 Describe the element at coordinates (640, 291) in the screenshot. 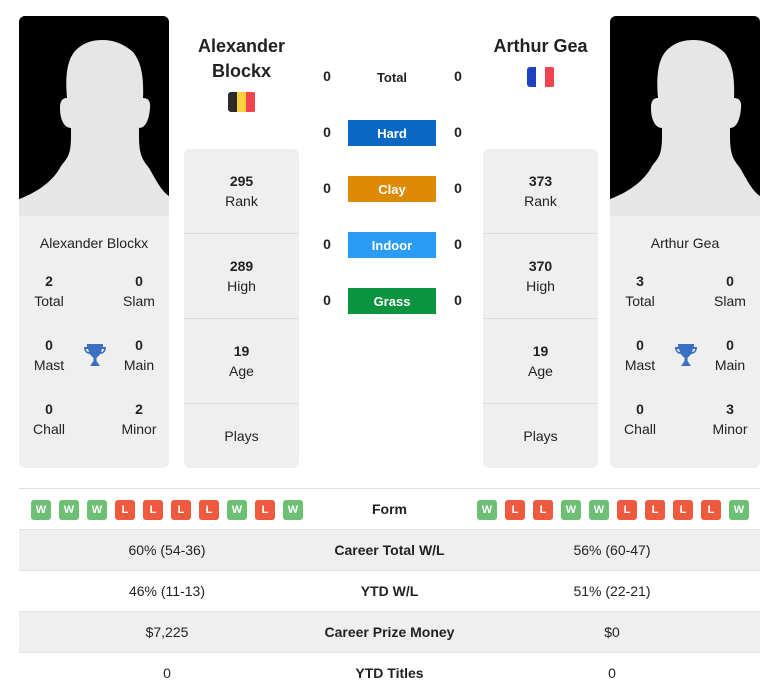

I see `titles-total: 3 Total` at that location.